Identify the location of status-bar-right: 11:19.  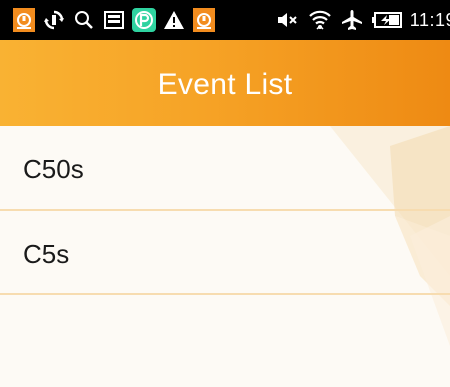
(363, 20).